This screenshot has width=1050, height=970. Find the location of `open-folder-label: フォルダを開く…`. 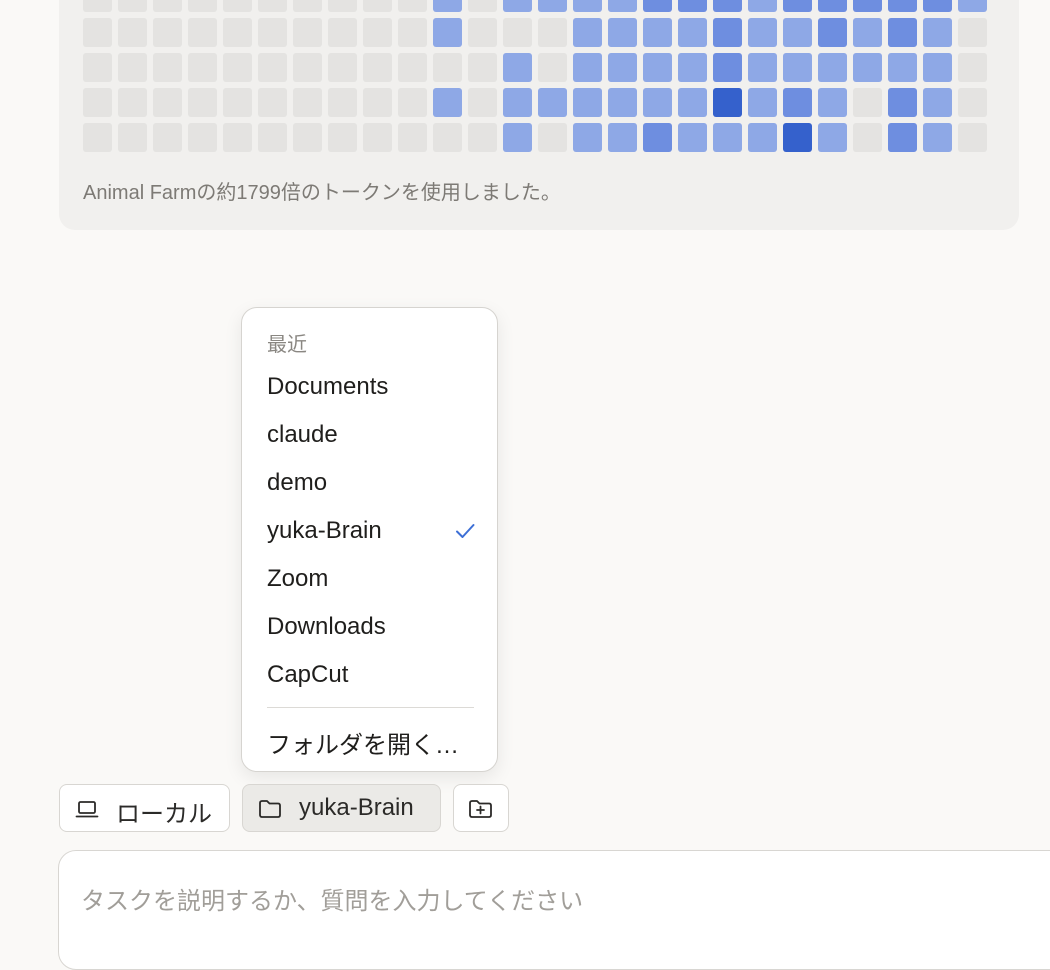

open-folder-label: フォルダを開く… is located at coordinates (363, 745).